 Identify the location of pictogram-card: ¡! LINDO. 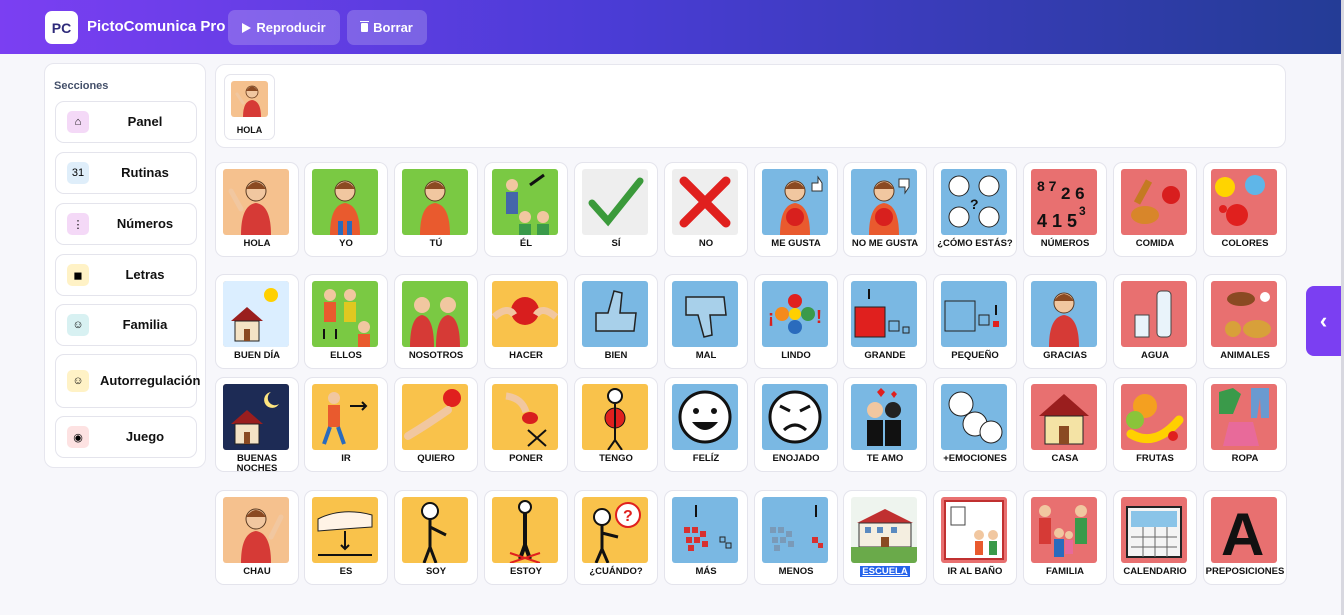
(796, 321).